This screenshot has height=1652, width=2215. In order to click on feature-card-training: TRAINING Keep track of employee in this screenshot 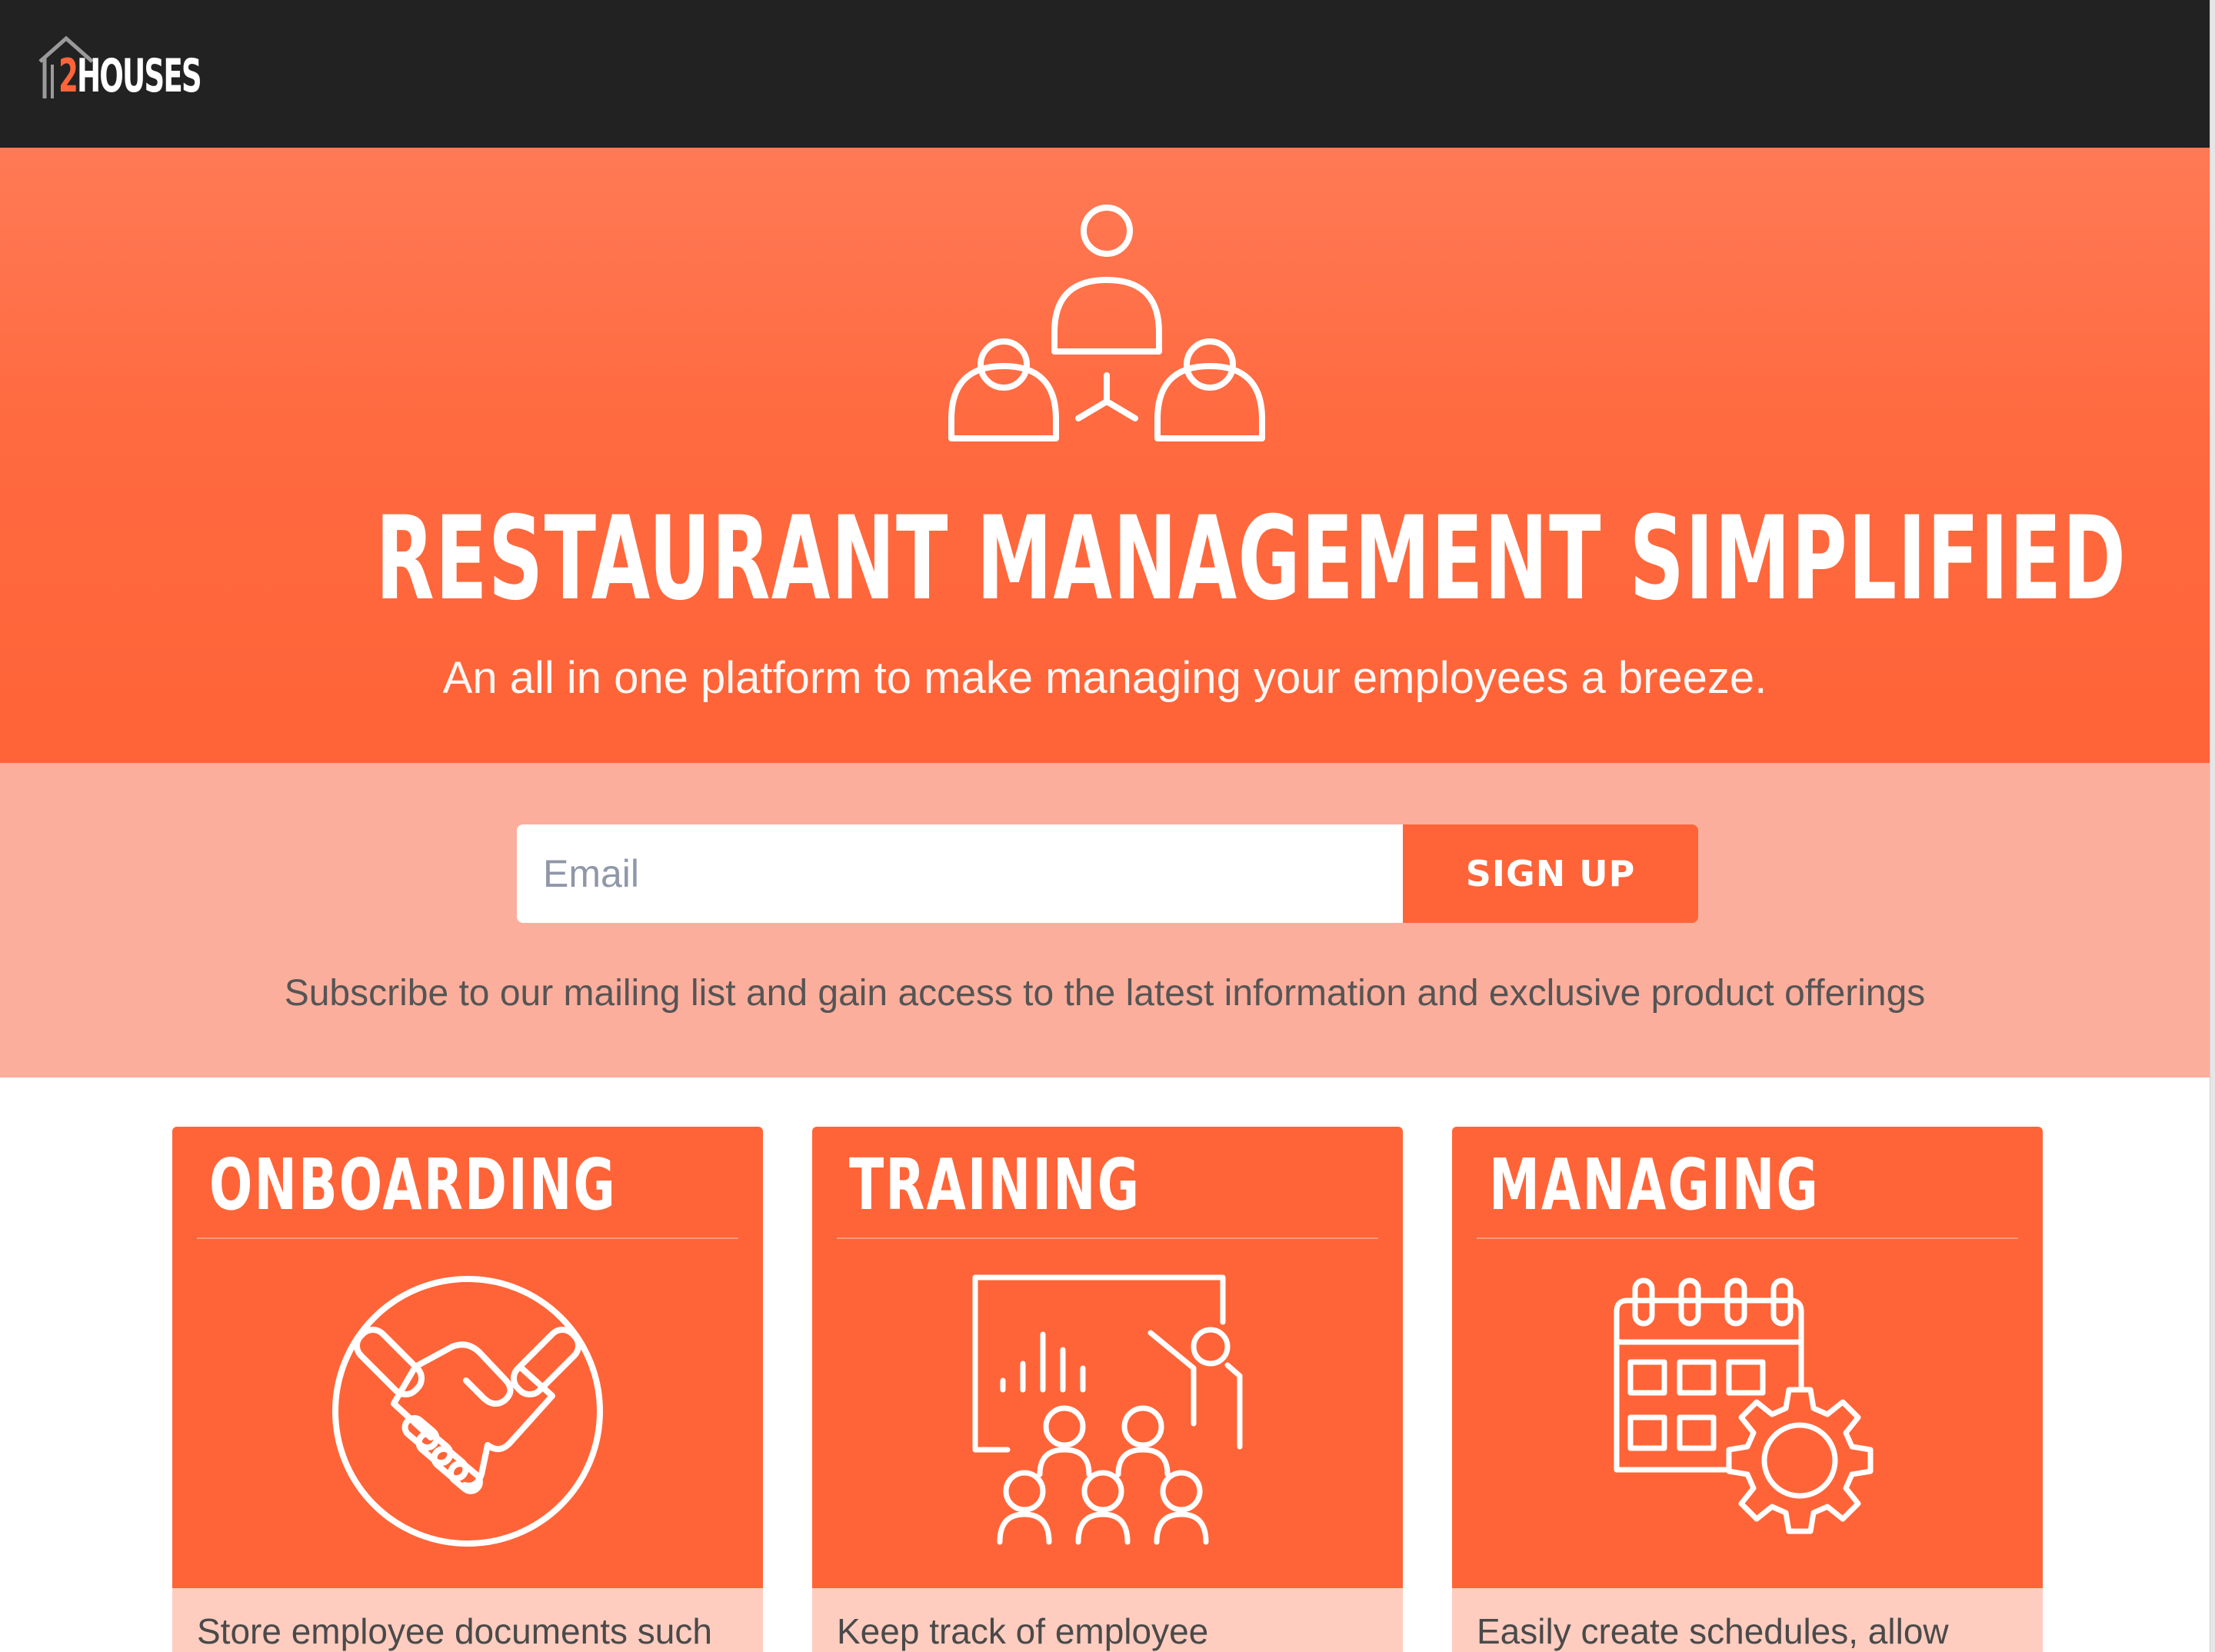, I will do `click(1107, 1389)`.